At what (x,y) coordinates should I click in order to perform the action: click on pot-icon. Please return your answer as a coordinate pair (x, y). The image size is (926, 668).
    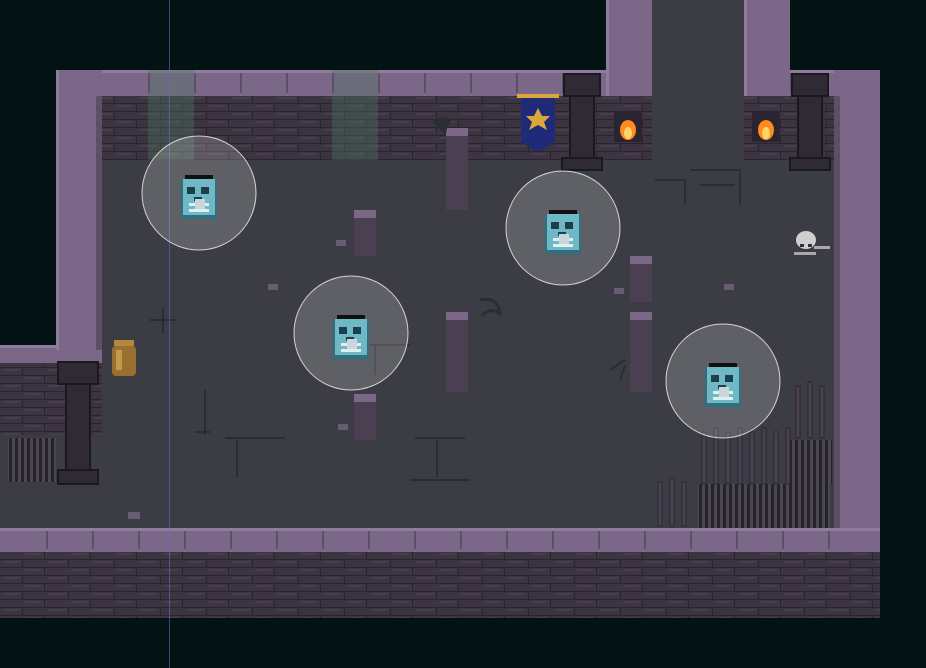
    Looking at the image, I should click on (124, 358).